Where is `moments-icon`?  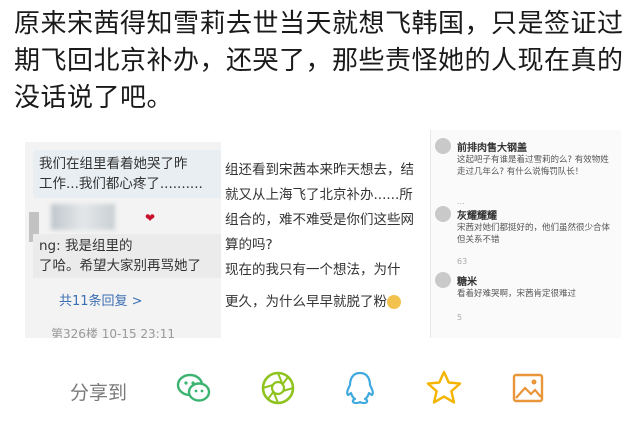 moments-icon is located at coordinates (278, 388).